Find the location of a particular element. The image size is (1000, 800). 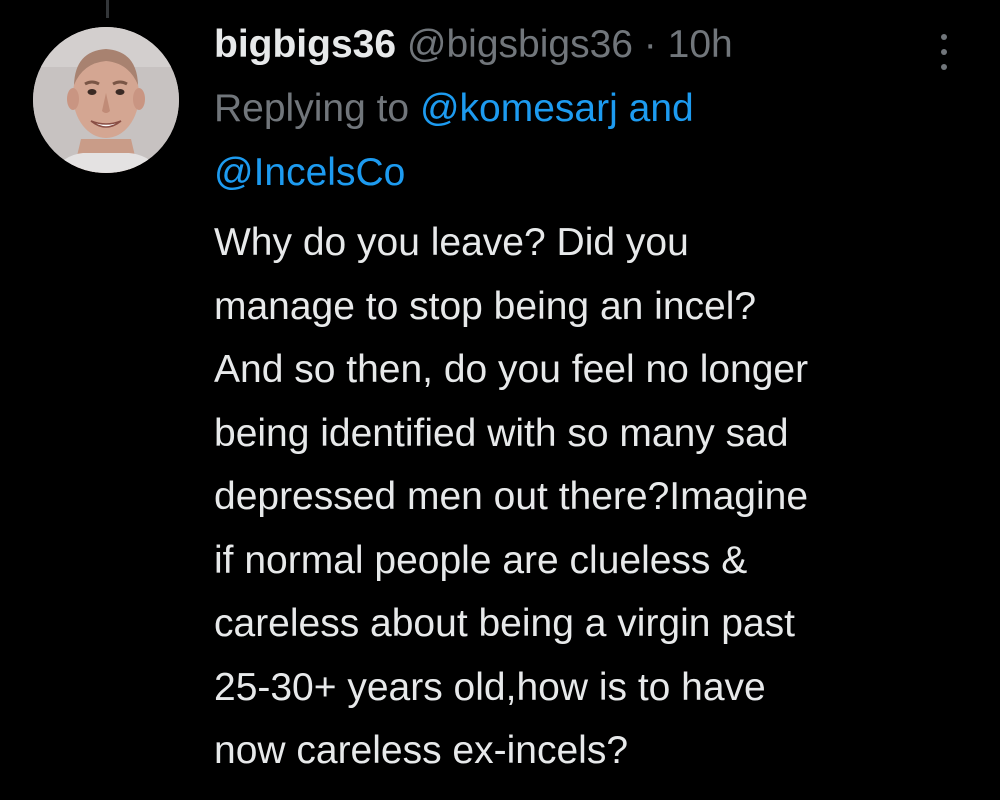

tweet-text-line: if normal people are clueless & is located at coordinates (481, 560).